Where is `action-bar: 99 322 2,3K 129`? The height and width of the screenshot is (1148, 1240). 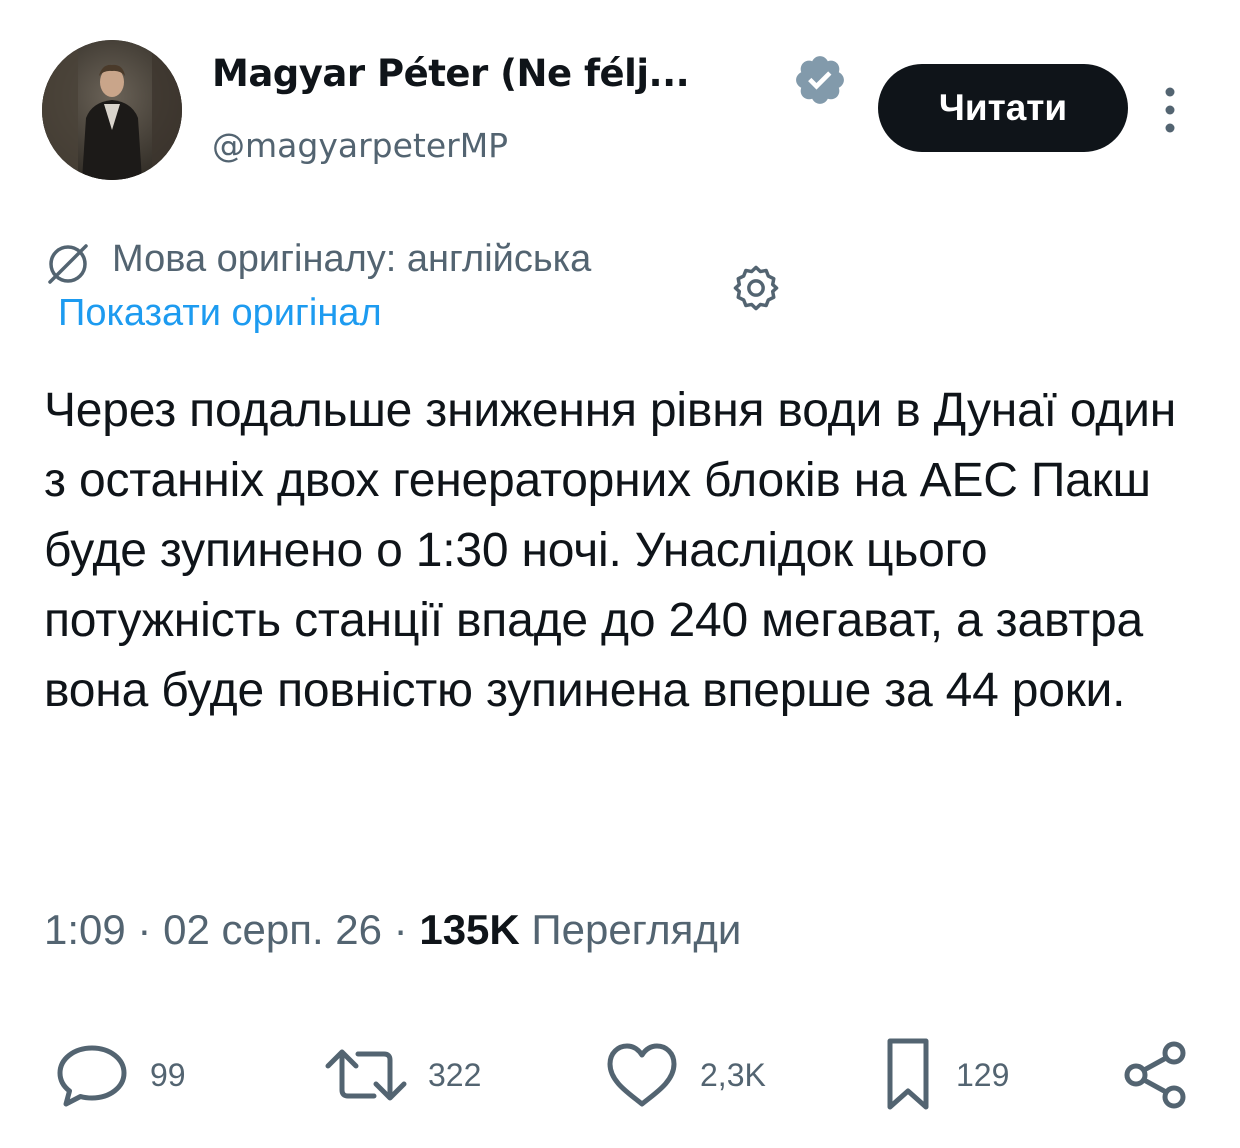
action-bar: 99 322 2,3K 129 is located at coordinates (620, 1075).